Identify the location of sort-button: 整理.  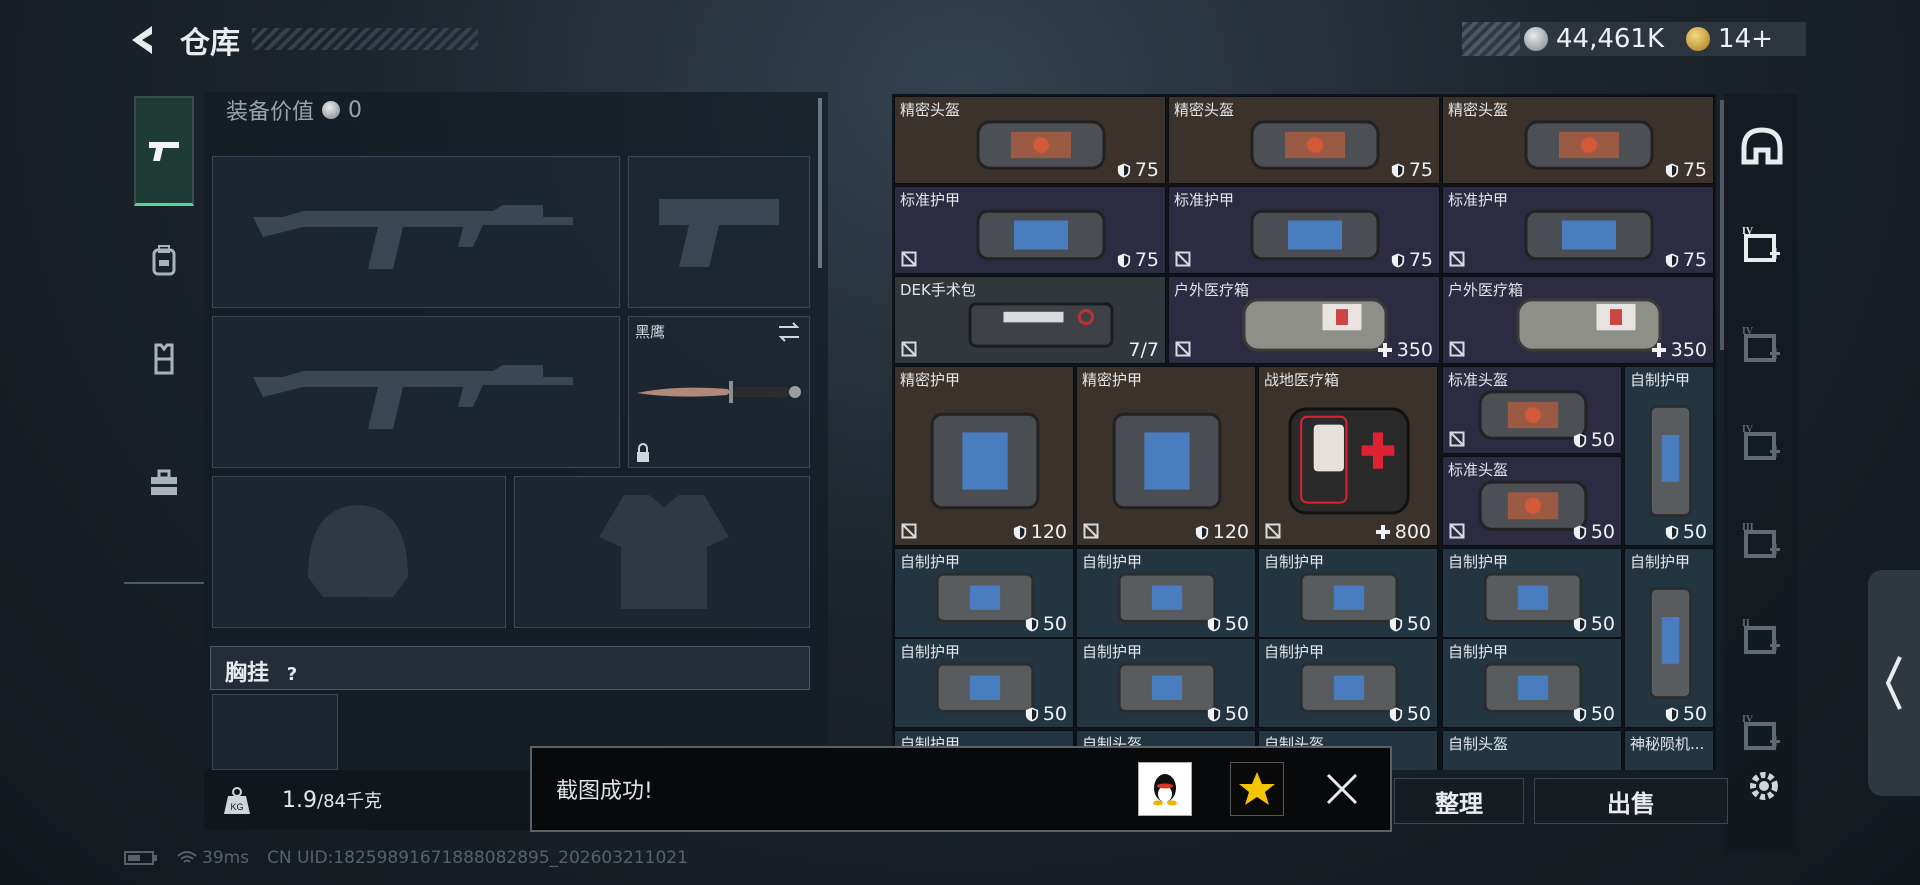
(1459, 801).